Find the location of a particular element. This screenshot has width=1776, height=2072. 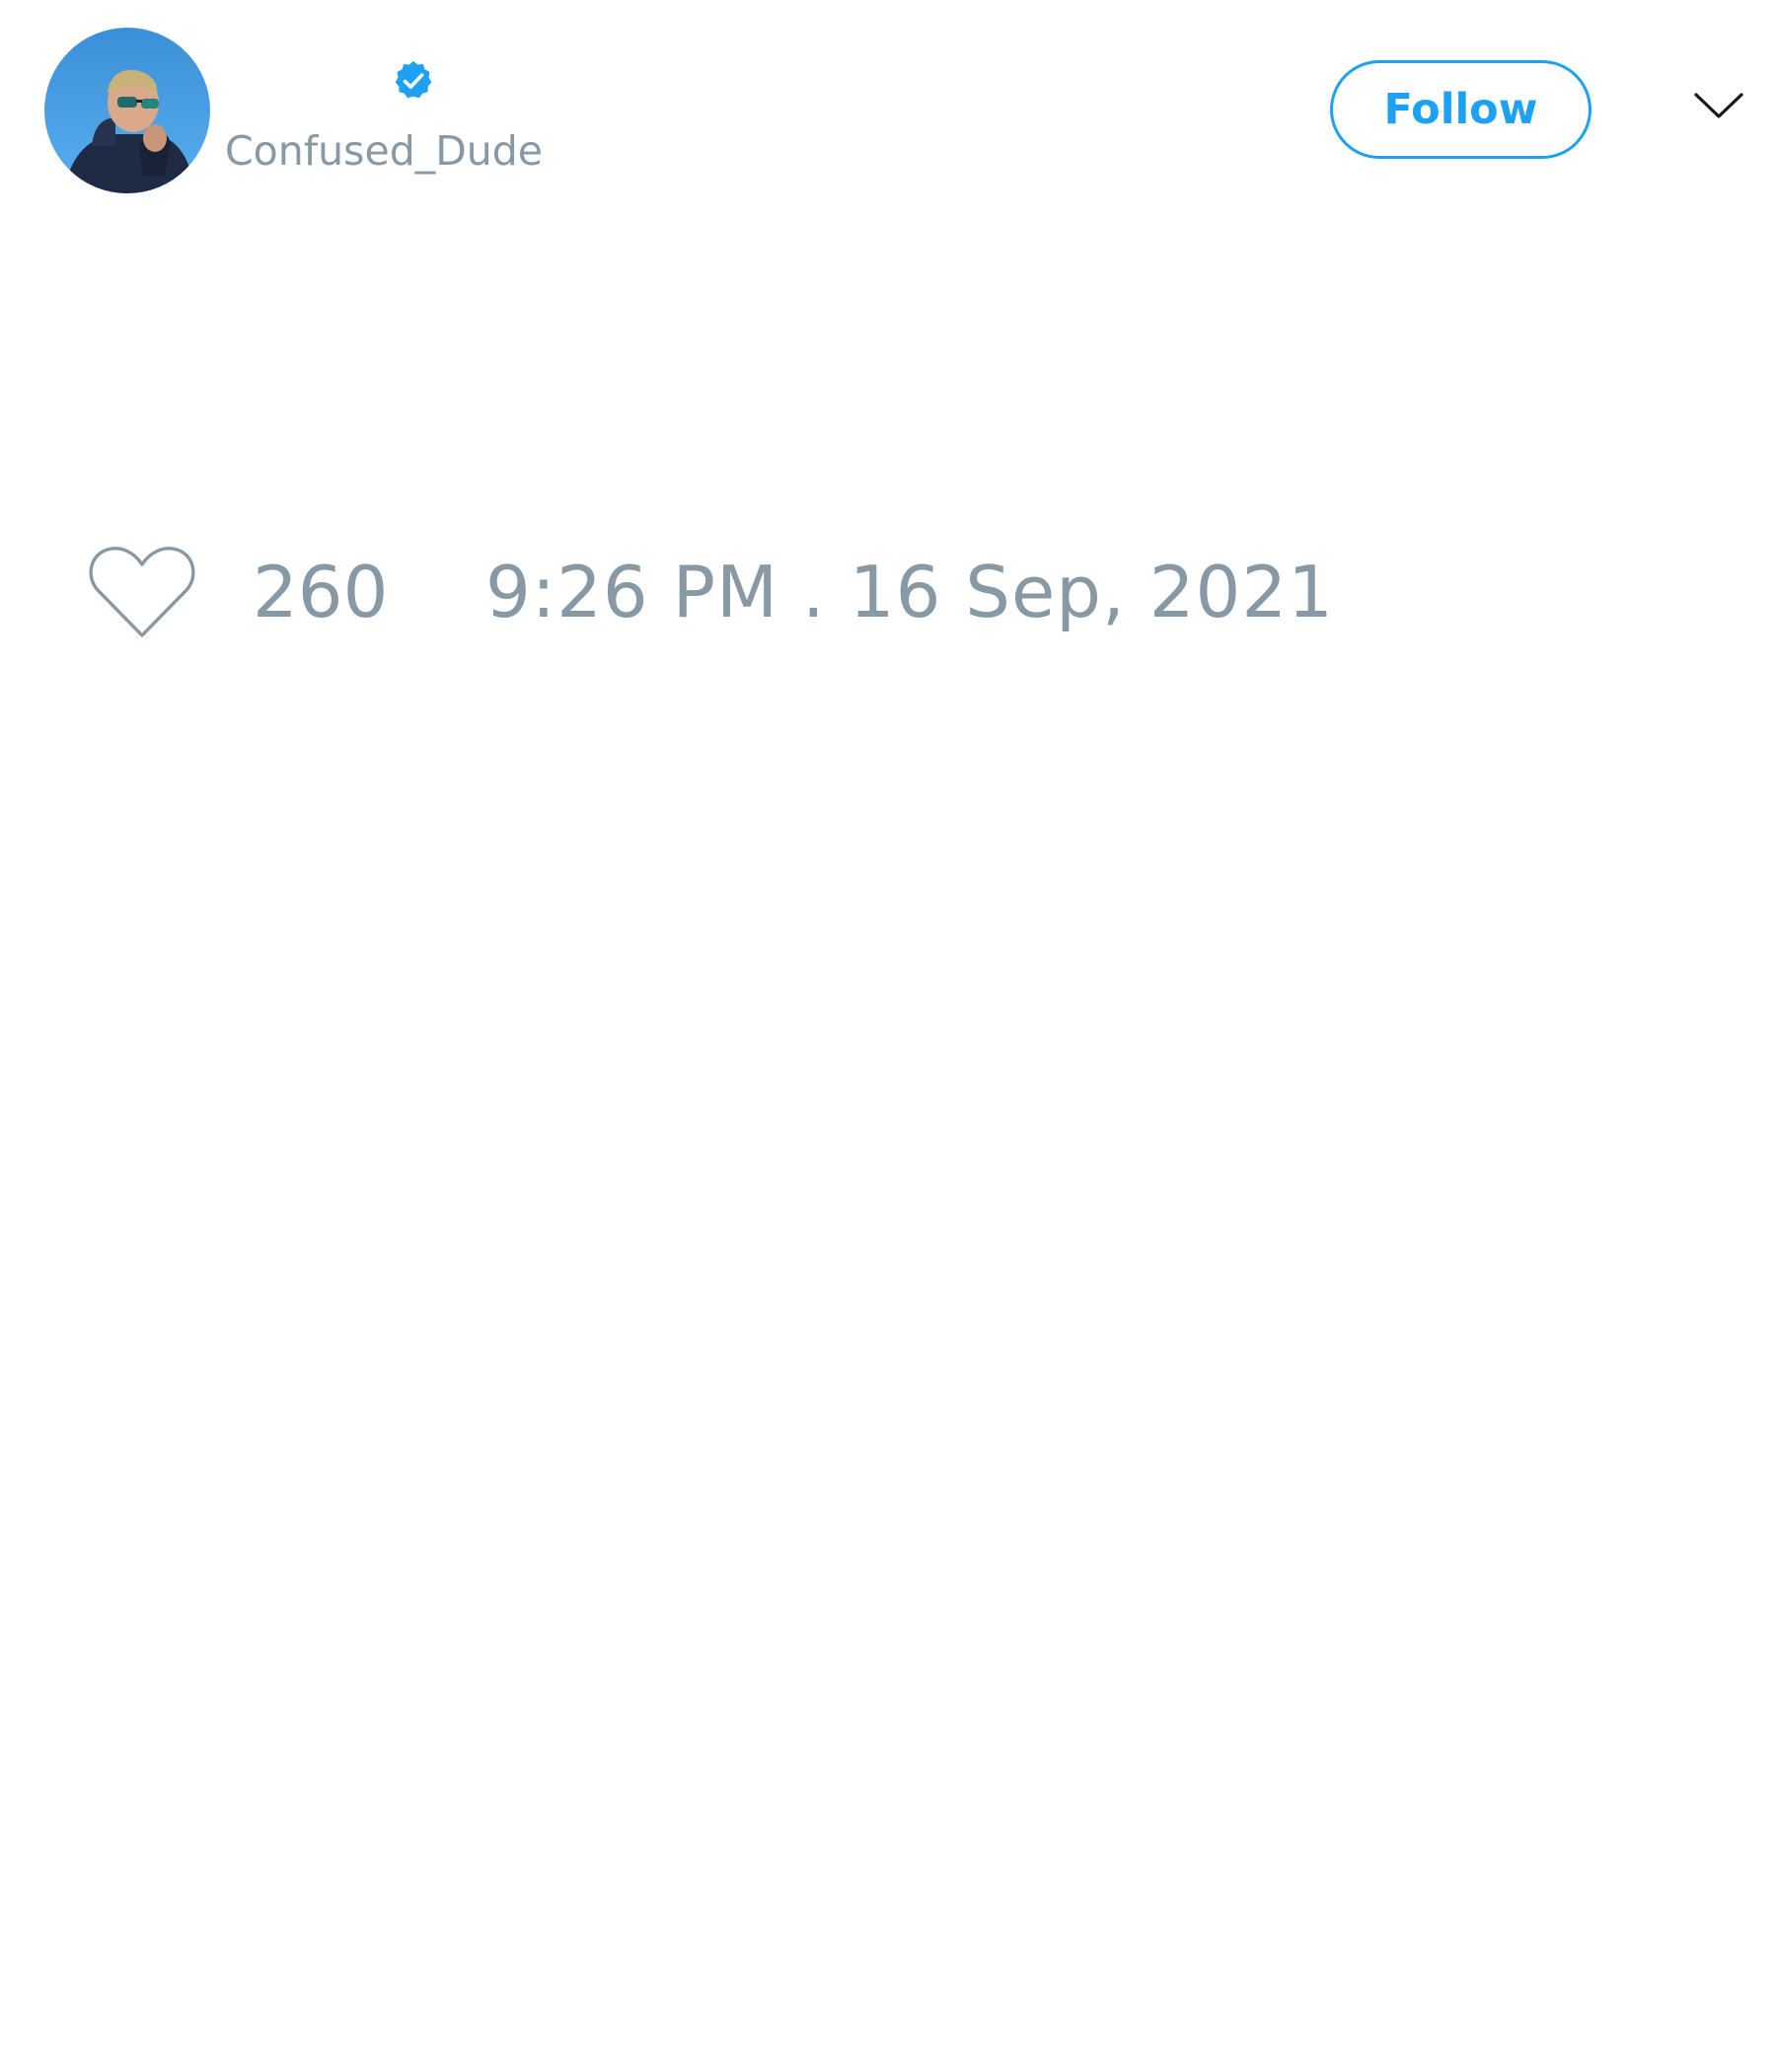

chevron-down-icon is located at coordinates (1719, 106).